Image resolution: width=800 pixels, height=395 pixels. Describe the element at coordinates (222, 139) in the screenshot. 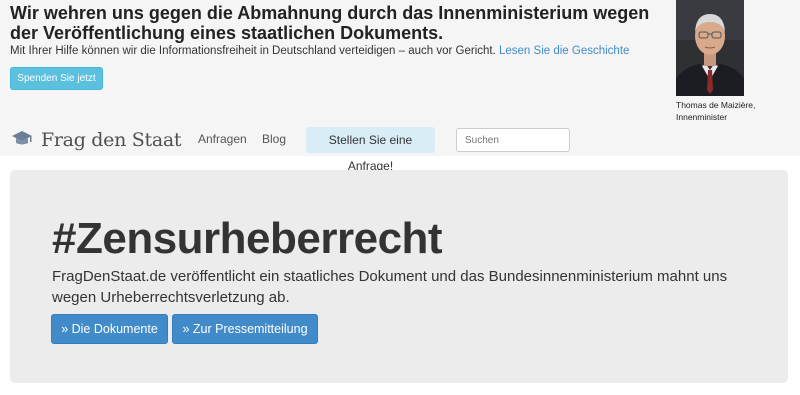

I see `nav-link-anfragen: Anfragen` at that location.